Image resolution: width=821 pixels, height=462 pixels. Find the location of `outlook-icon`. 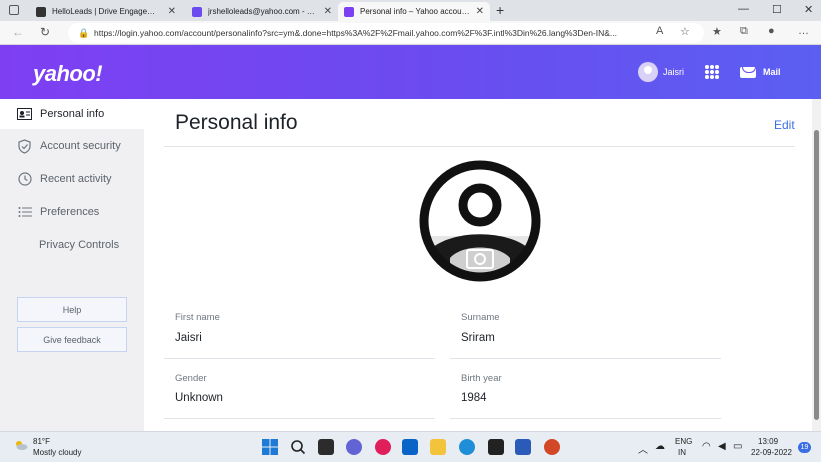

outlook-icon is located at coordinates (410, 447).